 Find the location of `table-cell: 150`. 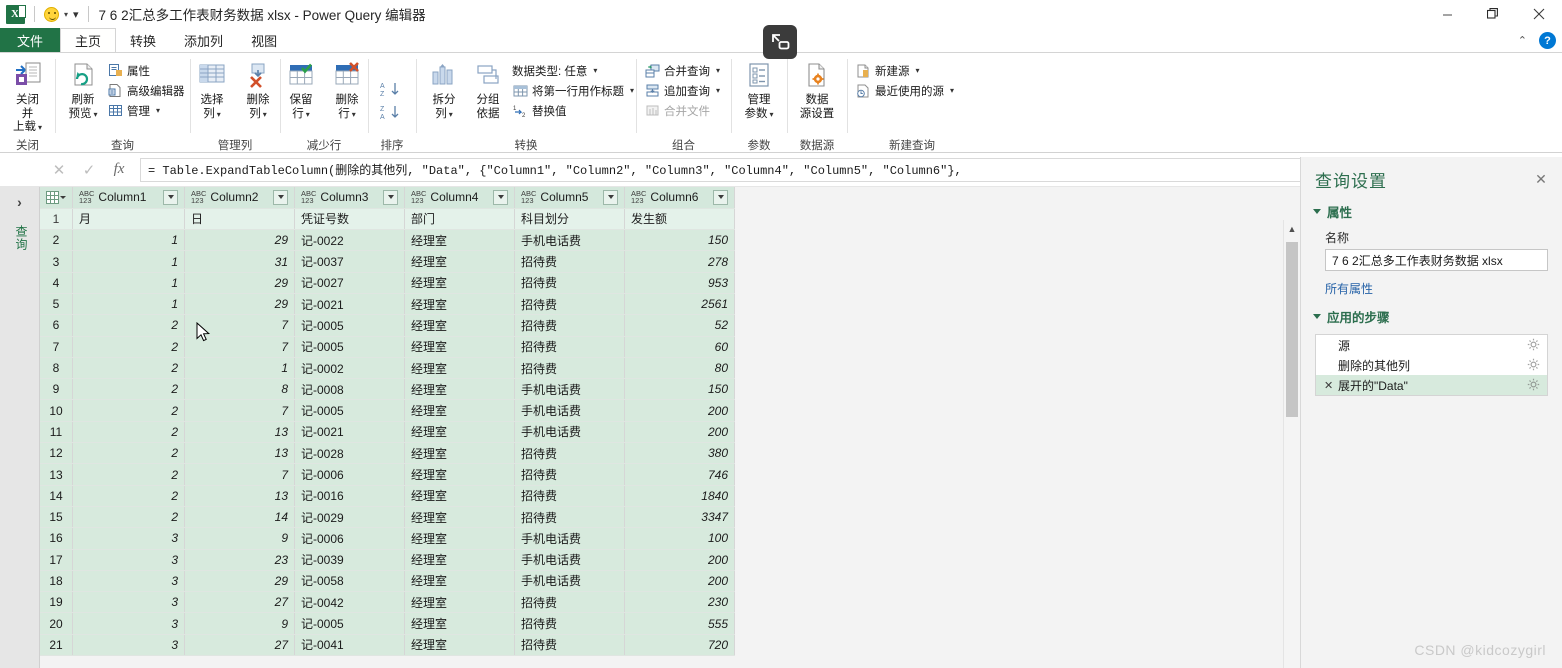

table-cell: 150 is located at coordinates (679, 389).